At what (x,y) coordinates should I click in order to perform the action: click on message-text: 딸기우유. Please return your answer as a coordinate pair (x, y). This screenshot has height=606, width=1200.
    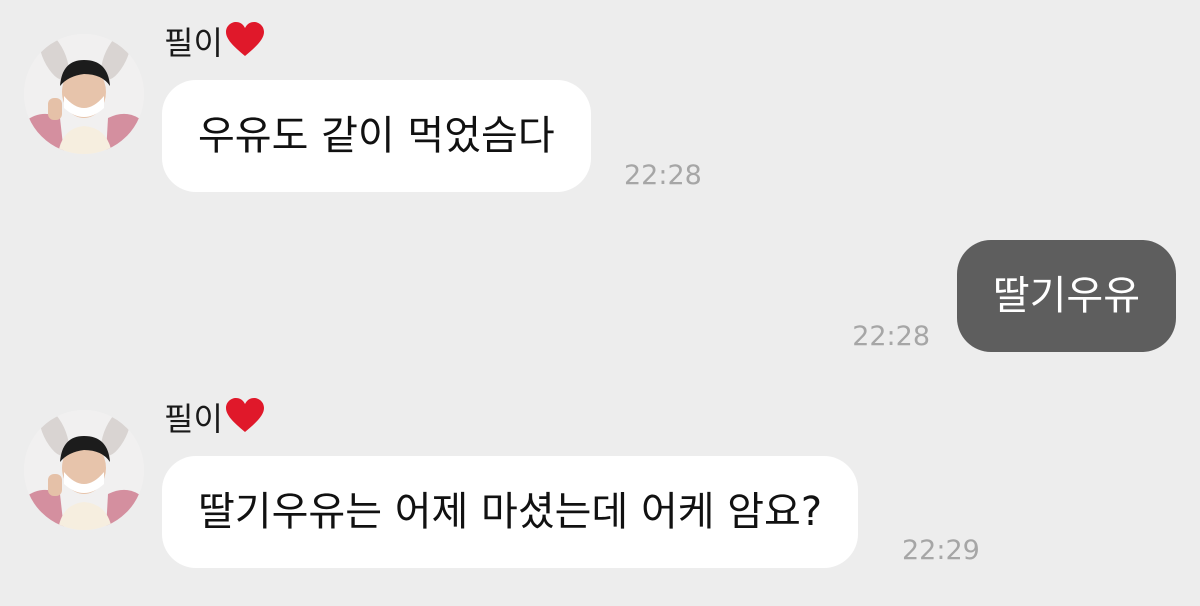
    Looking at the image, I should click on (1066, 296).